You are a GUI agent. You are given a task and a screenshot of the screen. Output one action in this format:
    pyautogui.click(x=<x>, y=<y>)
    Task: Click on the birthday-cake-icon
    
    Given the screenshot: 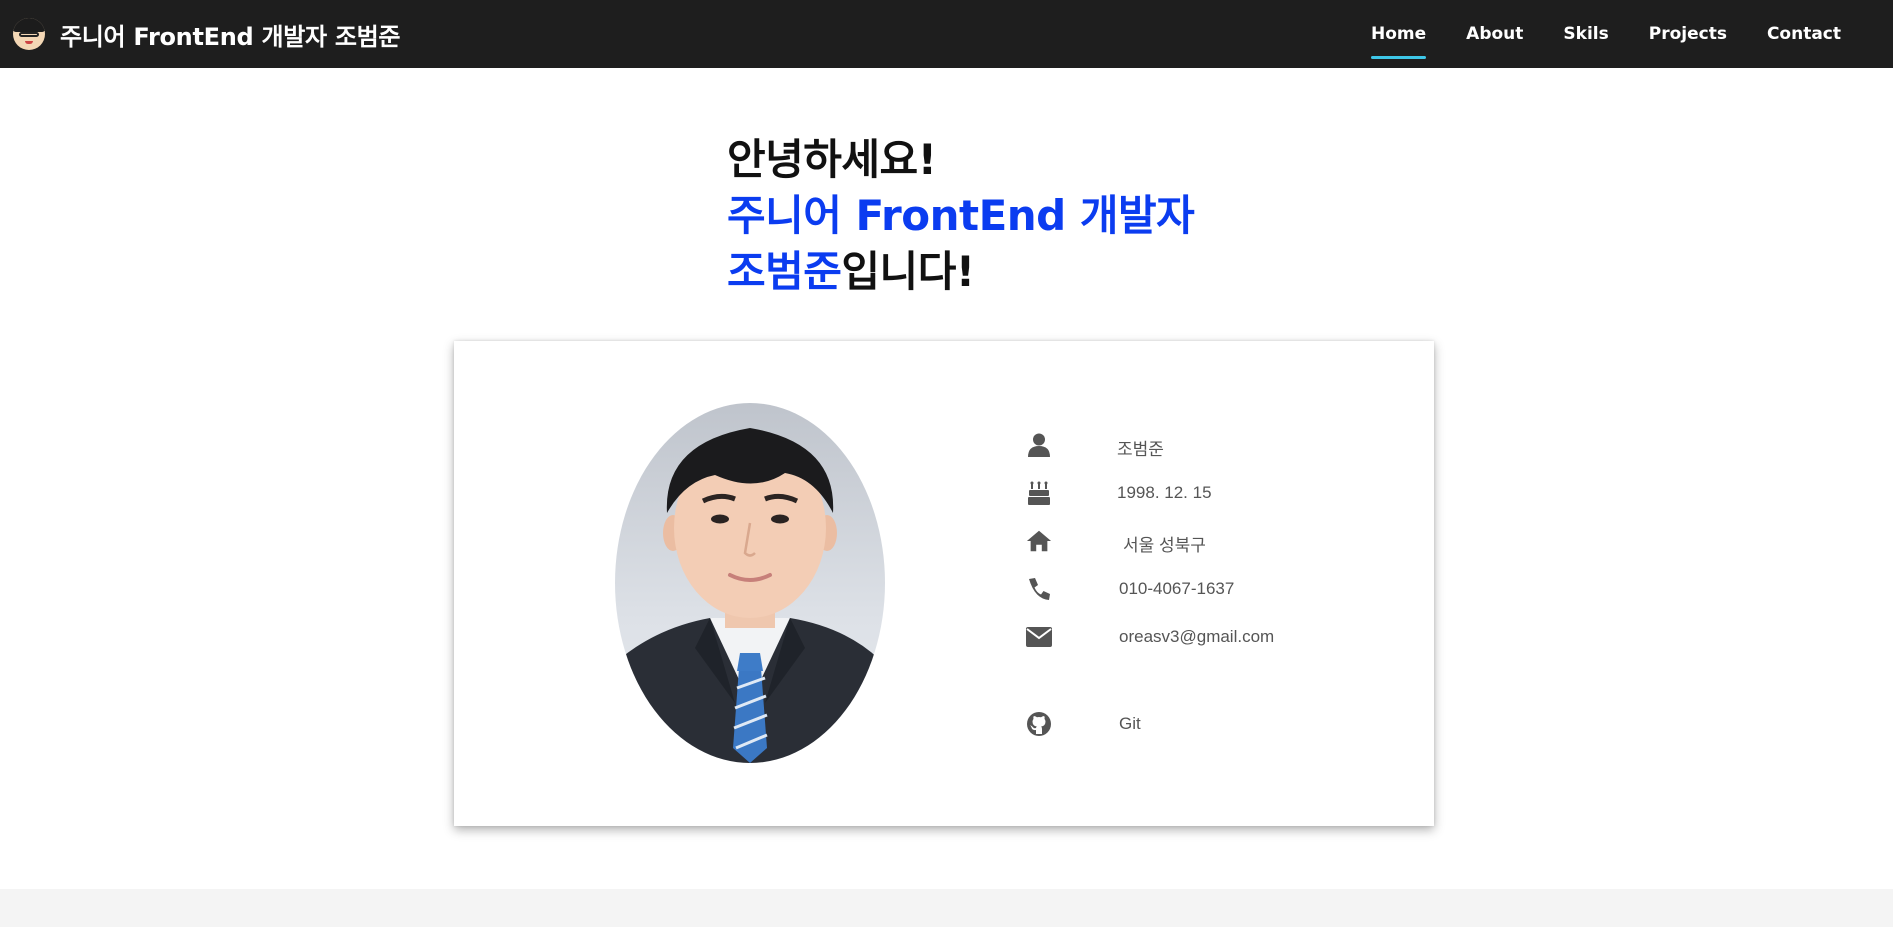 What is the action you would take?
    pyautogui.click(x=1039, y=493)
    